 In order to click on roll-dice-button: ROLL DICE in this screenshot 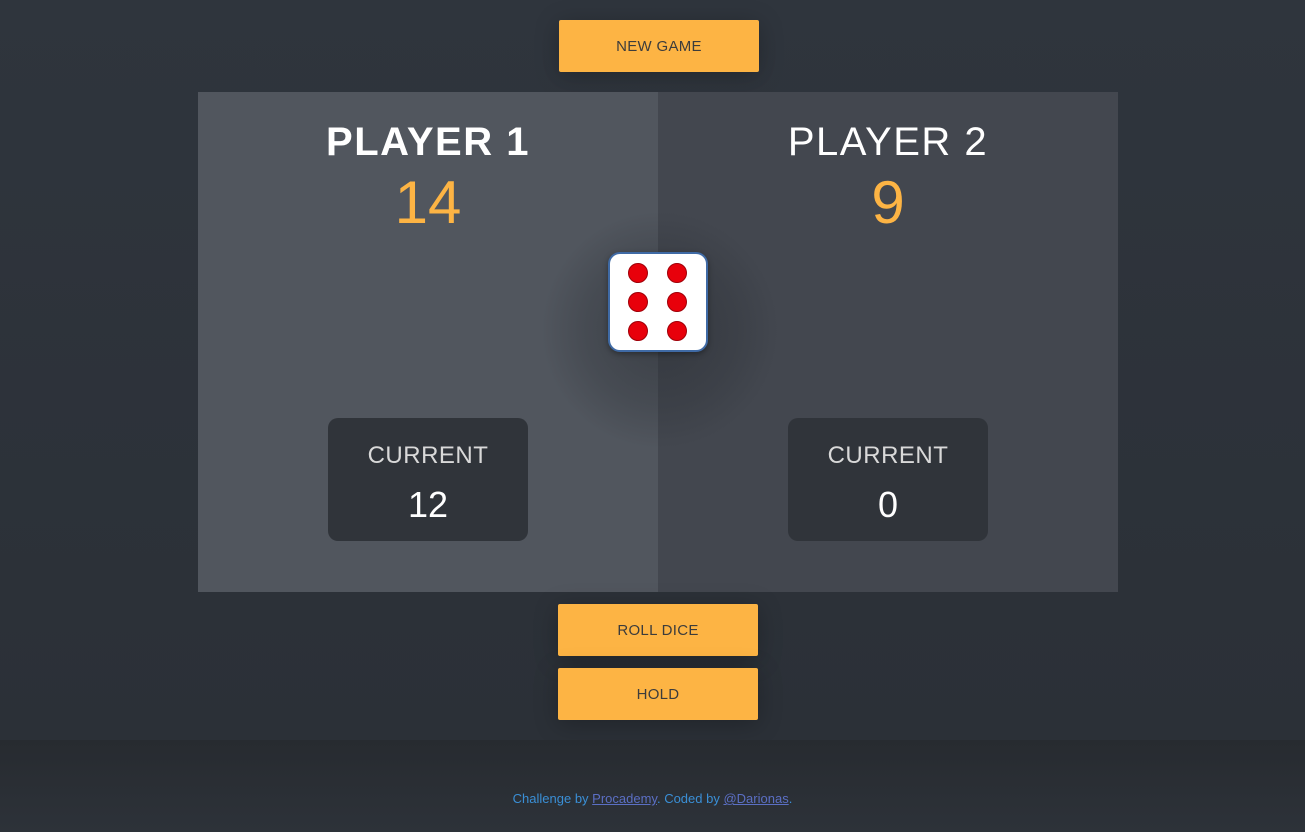, I will do `click(658, 630)`.